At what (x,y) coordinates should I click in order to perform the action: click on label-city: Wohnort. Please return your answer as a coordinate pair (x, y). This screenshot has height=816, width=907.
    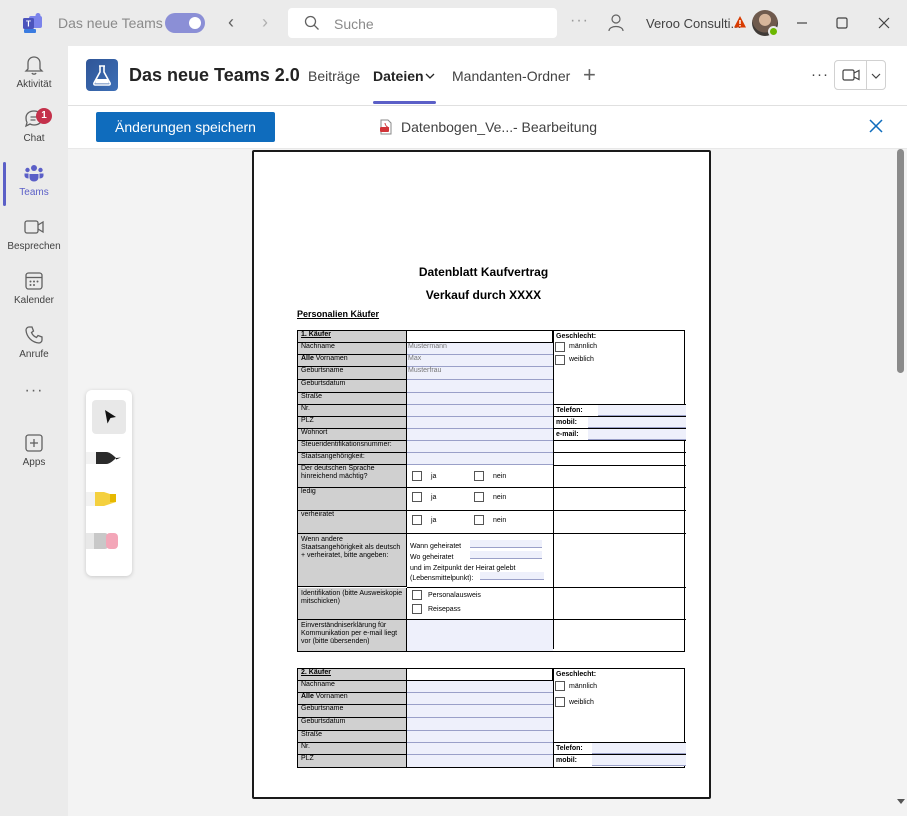
    Looking at the image, I should click on (352, 435).